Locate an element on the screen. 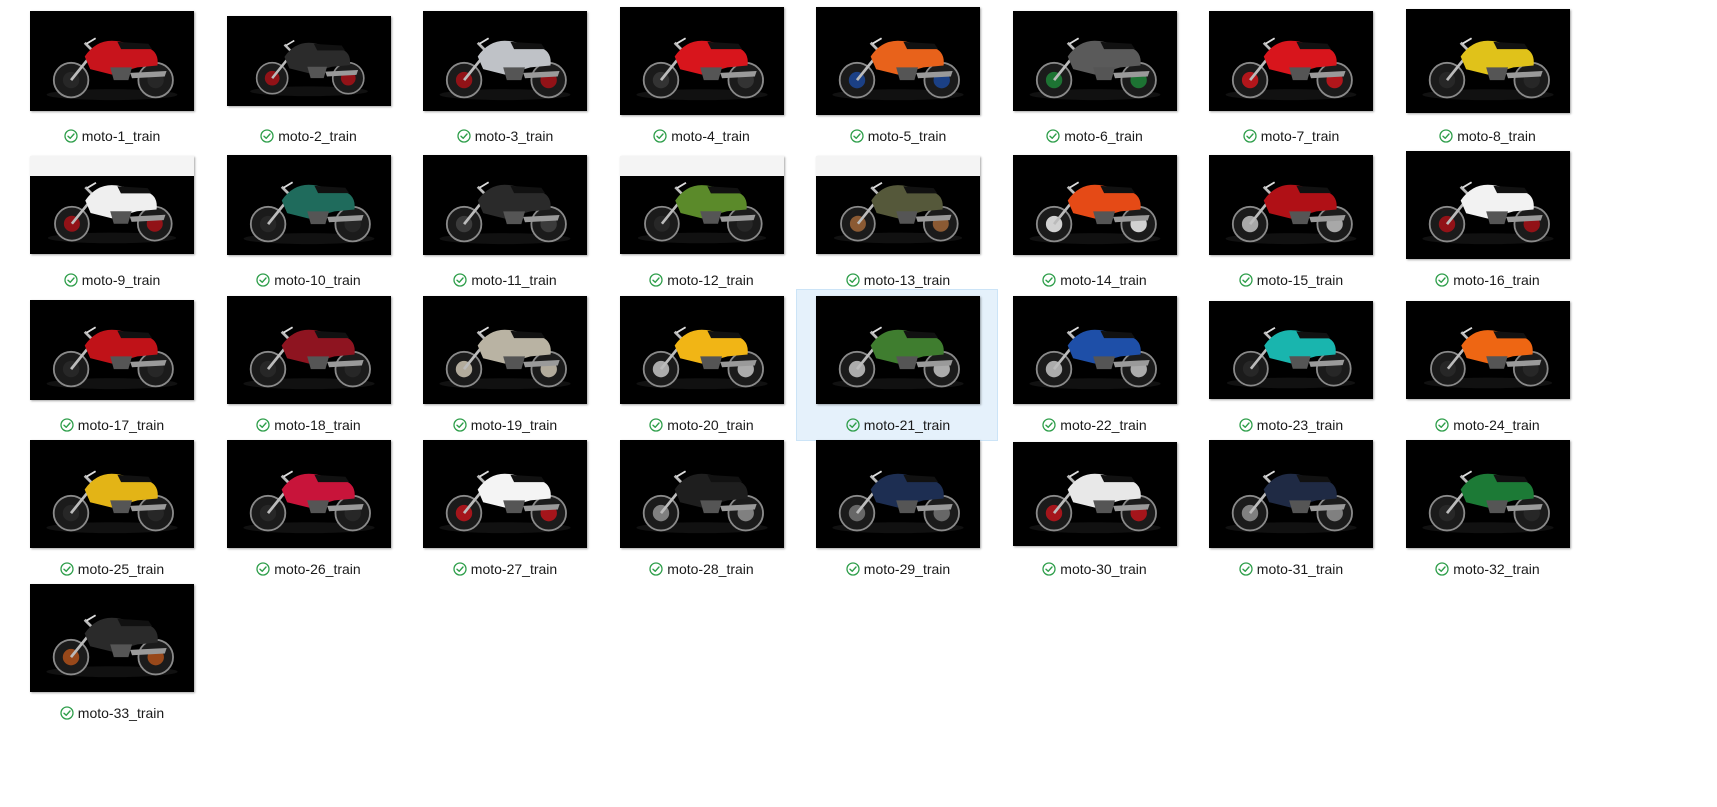 The width and height of the screenshot is (1717, 807). file-thumbnail-item: moto-21_train is located at coordinates (897, 364).